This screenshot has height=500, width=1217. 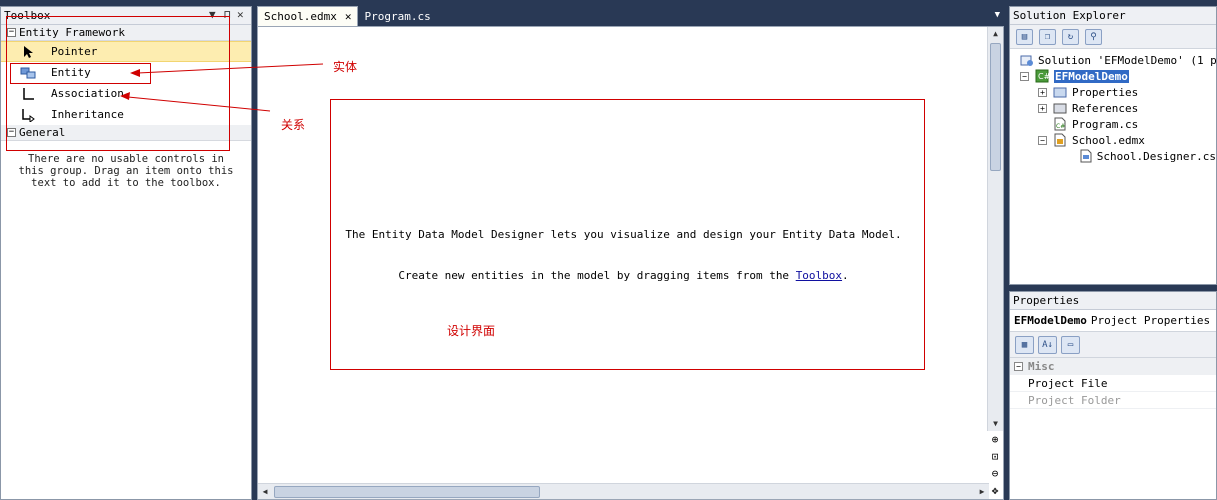 What do you see at coordinates (471, 331) in the screenshot?
I see `annotation-design-surface-label: 设计界面` at bounding box center [471, 331].